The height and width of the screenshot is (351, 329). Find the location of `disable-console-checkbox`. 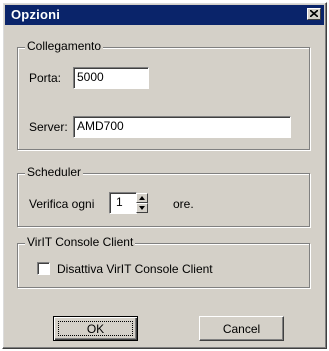

disable-console-checkbox is located at coordinates (43, 268).